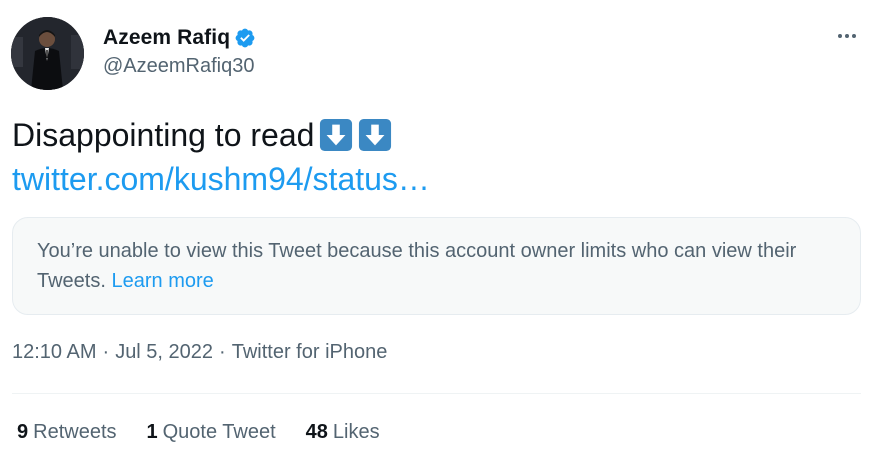 The height and width of the screenshot is (461, 887). I want to click on retweets-count: 9, so click(23, 432).